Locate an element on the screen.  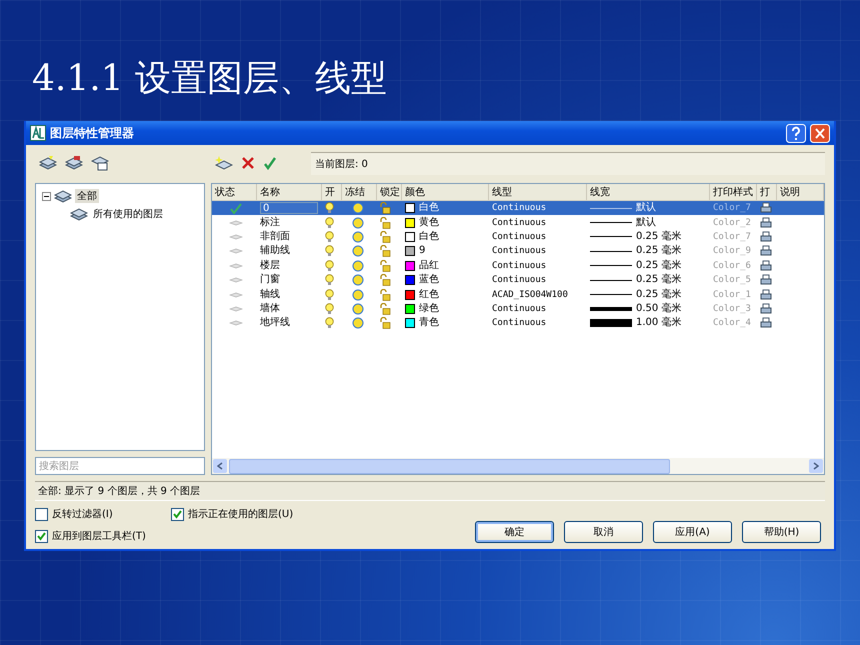
dialog-button: 取消 is located at coordinates (603, 532).